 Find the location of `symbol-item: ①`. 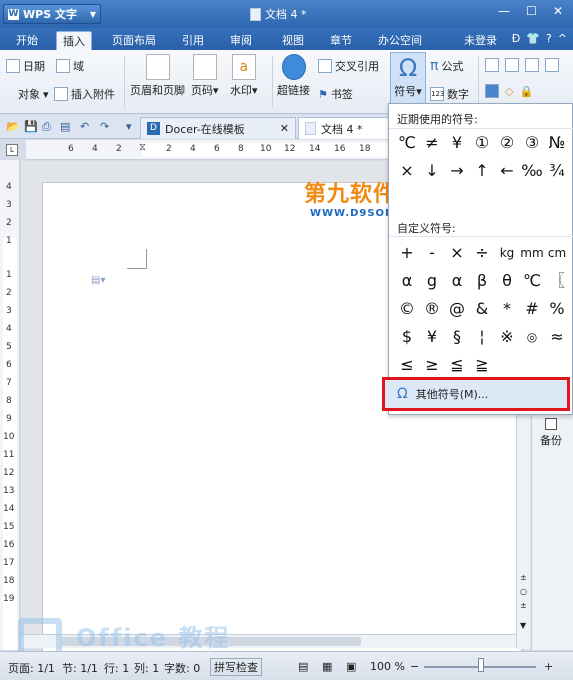

symbol-item: ① is located at coordinates (482, 143).